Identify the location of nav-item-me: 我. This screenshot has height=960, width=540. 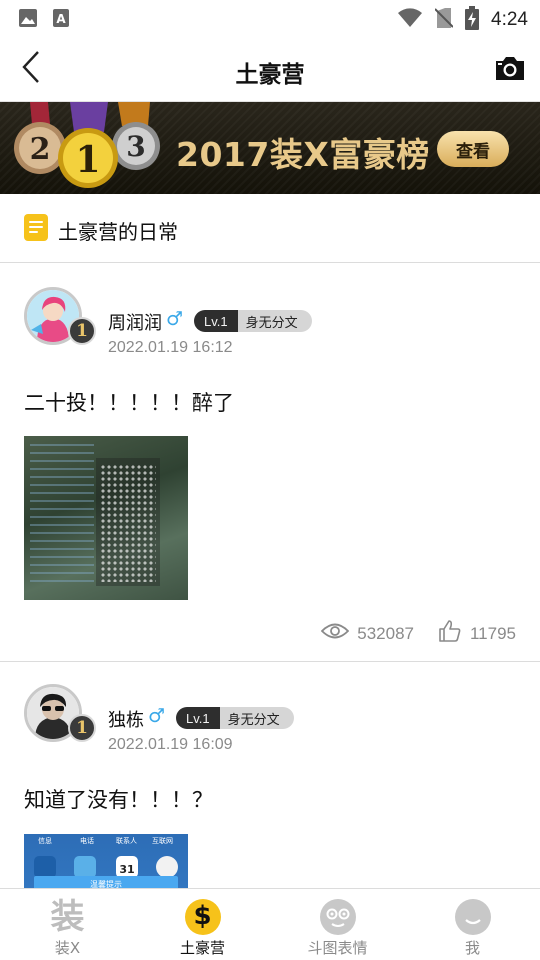
(472, 924).